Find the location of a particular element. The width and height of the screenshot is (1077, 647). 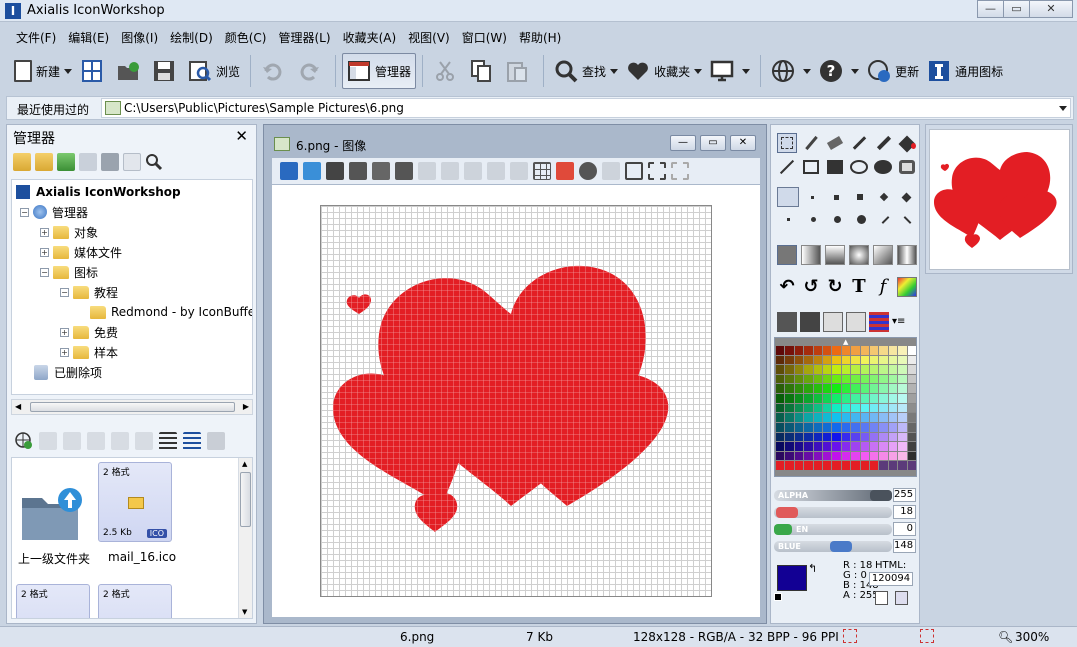

list-view-icon is located at coordinates (168, 441).